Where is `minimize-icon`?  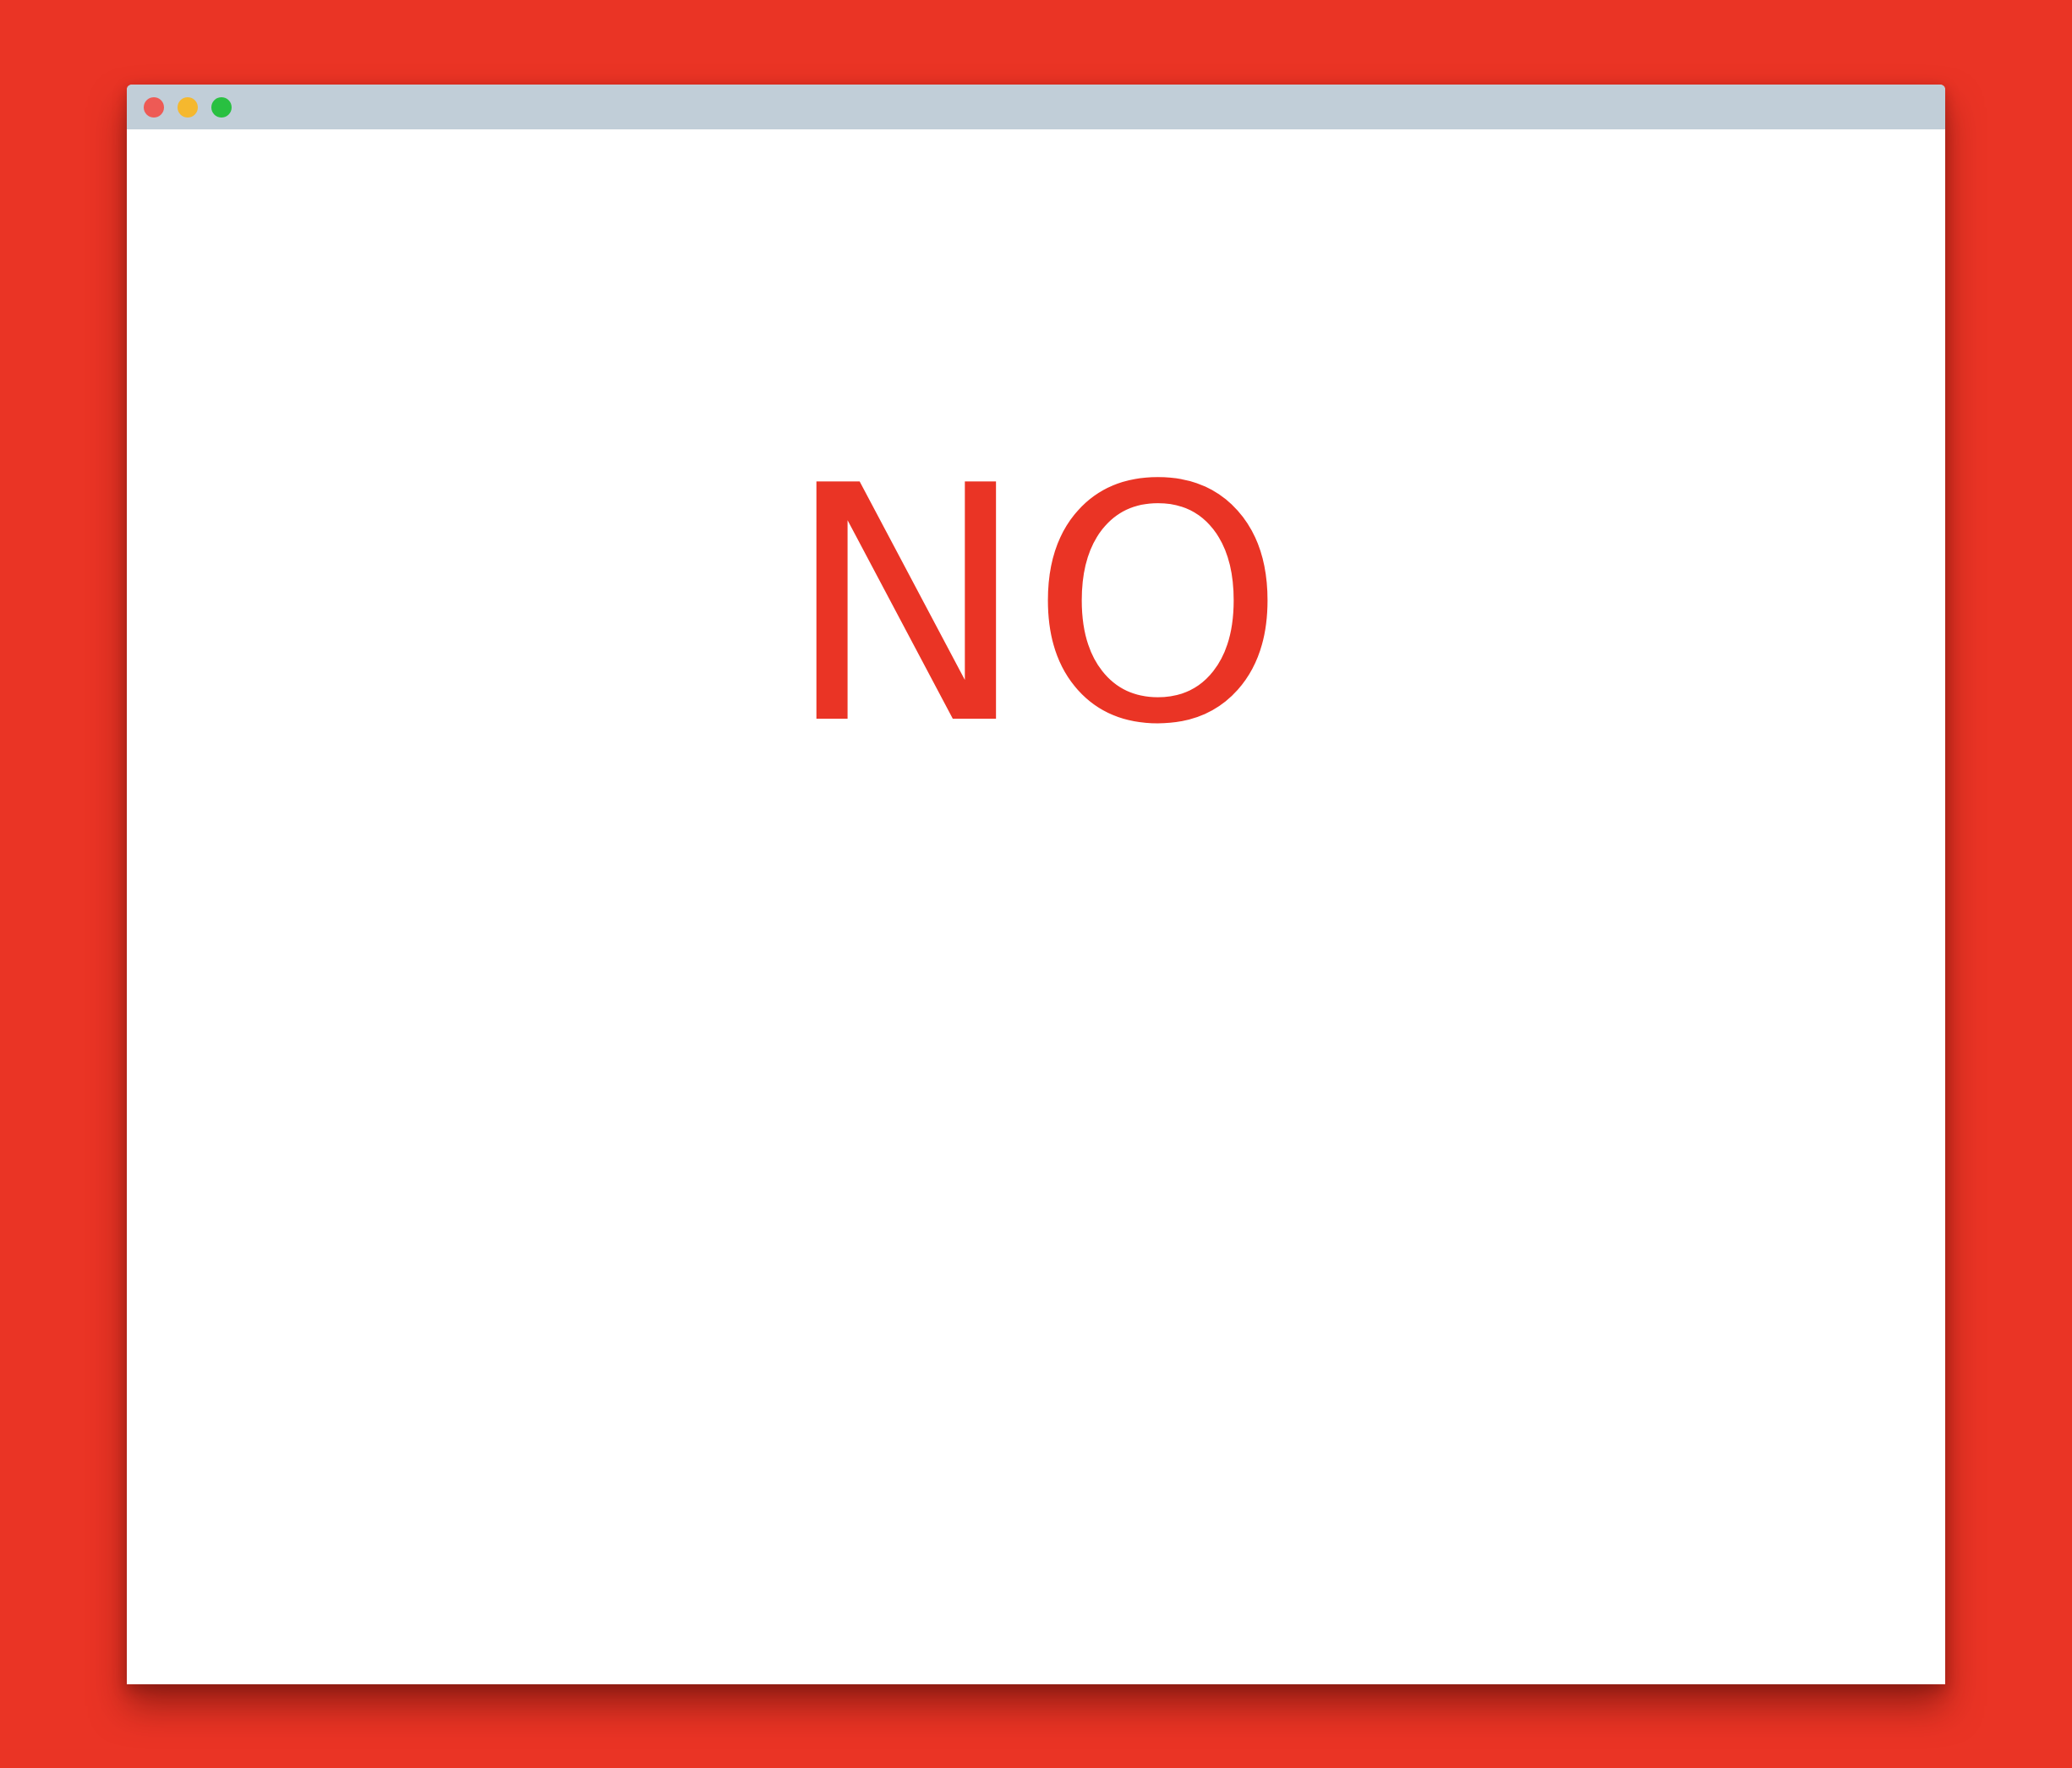
minimize-icon is located at coordinates (188, 108).